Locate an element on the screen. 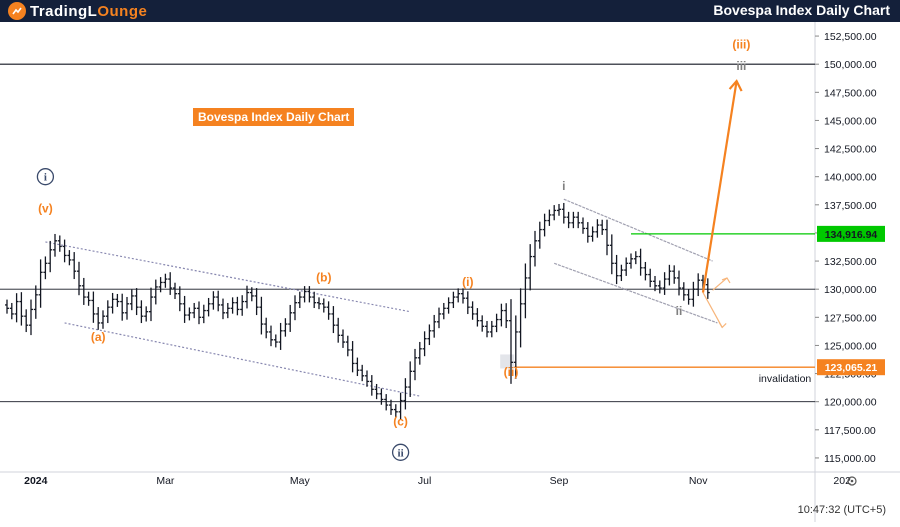 This screenshot has height=527, width=900. wave-label: (c) is located at coordinates (400, 421).